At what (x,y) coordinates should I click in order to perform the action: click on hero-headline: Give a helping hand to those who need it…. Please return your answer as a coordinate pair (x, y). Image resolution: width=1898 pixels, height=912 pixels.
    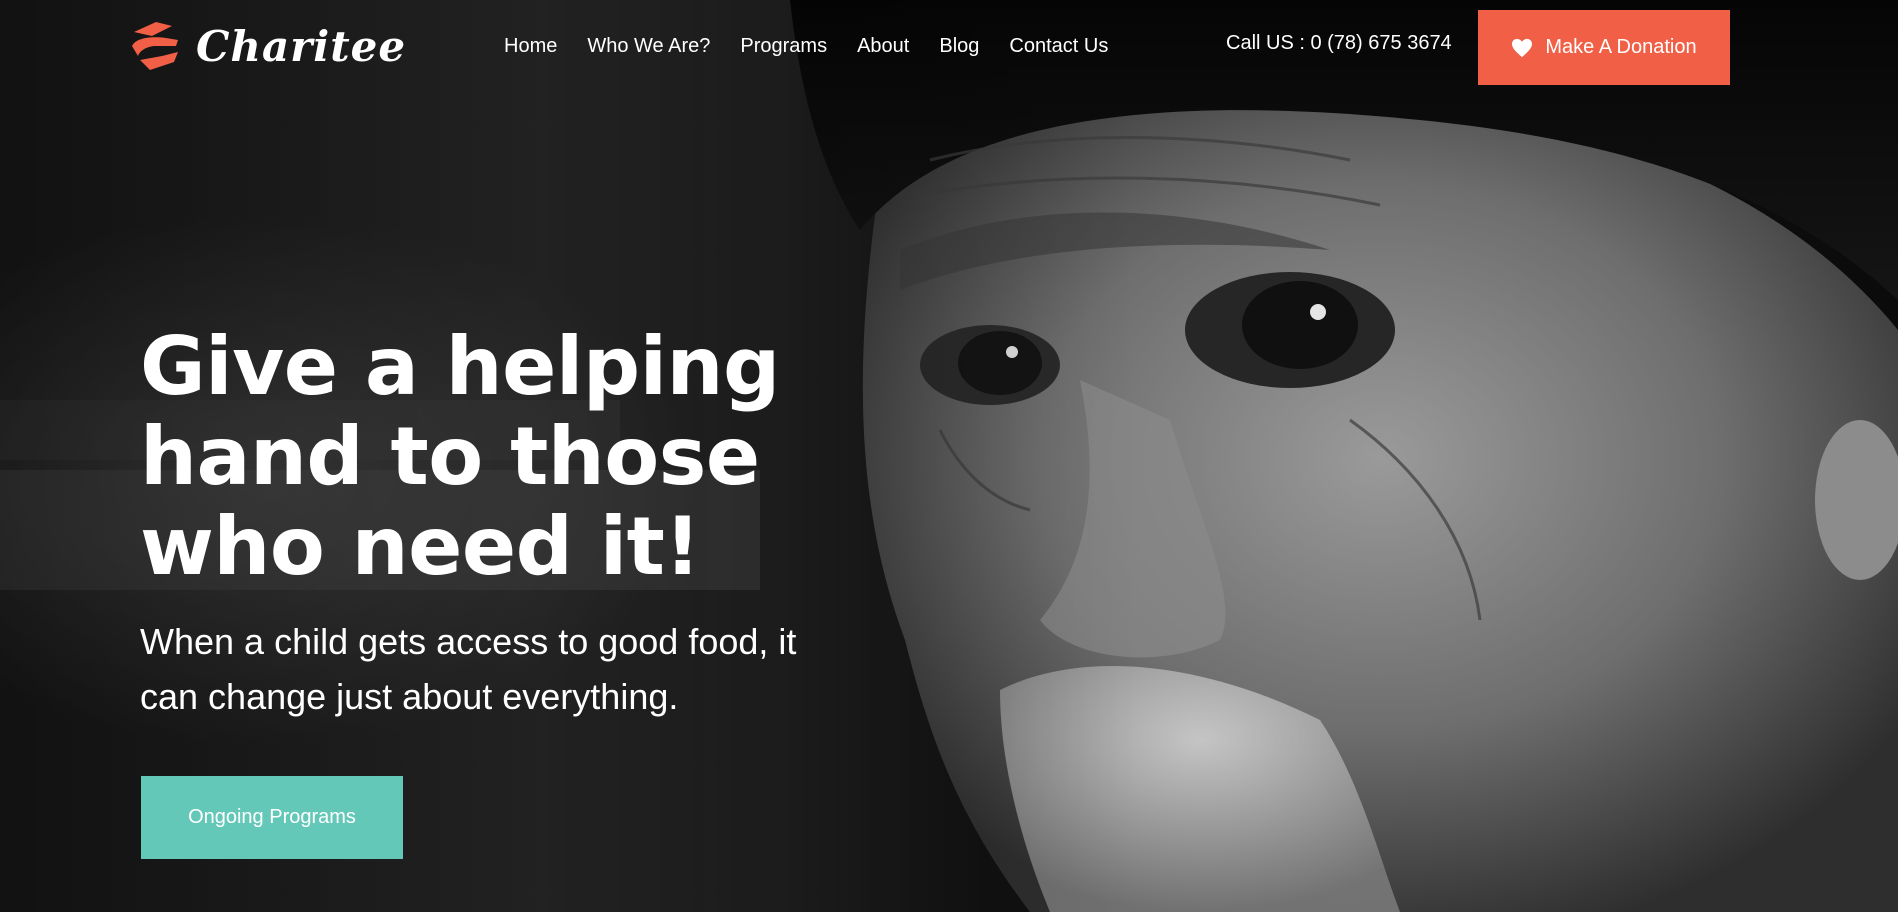
    Looking at the image, I should click on (460, 456).